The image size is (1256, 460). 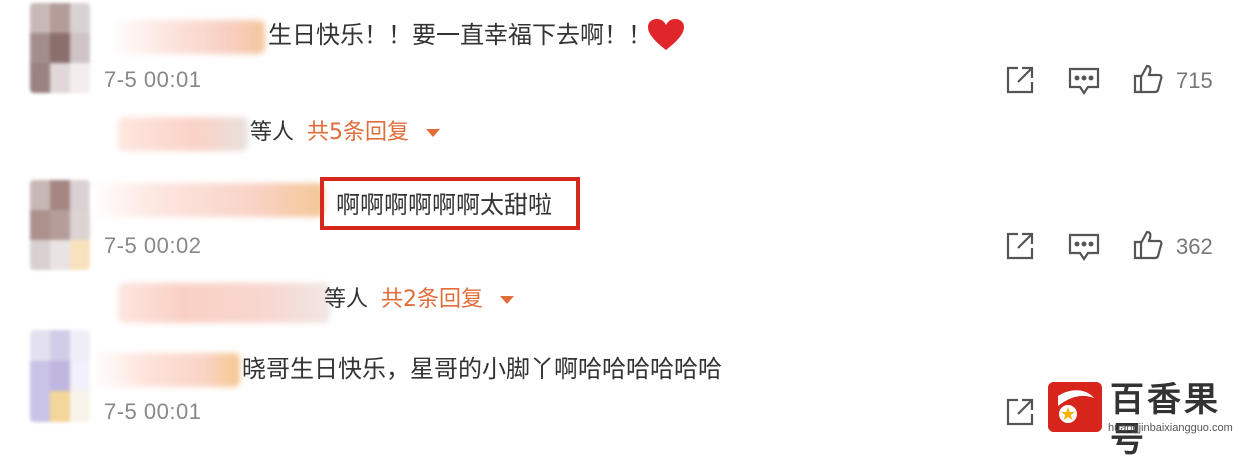 I want to click on reply-count-link: 共5条回复, so click(x=358, y=132).